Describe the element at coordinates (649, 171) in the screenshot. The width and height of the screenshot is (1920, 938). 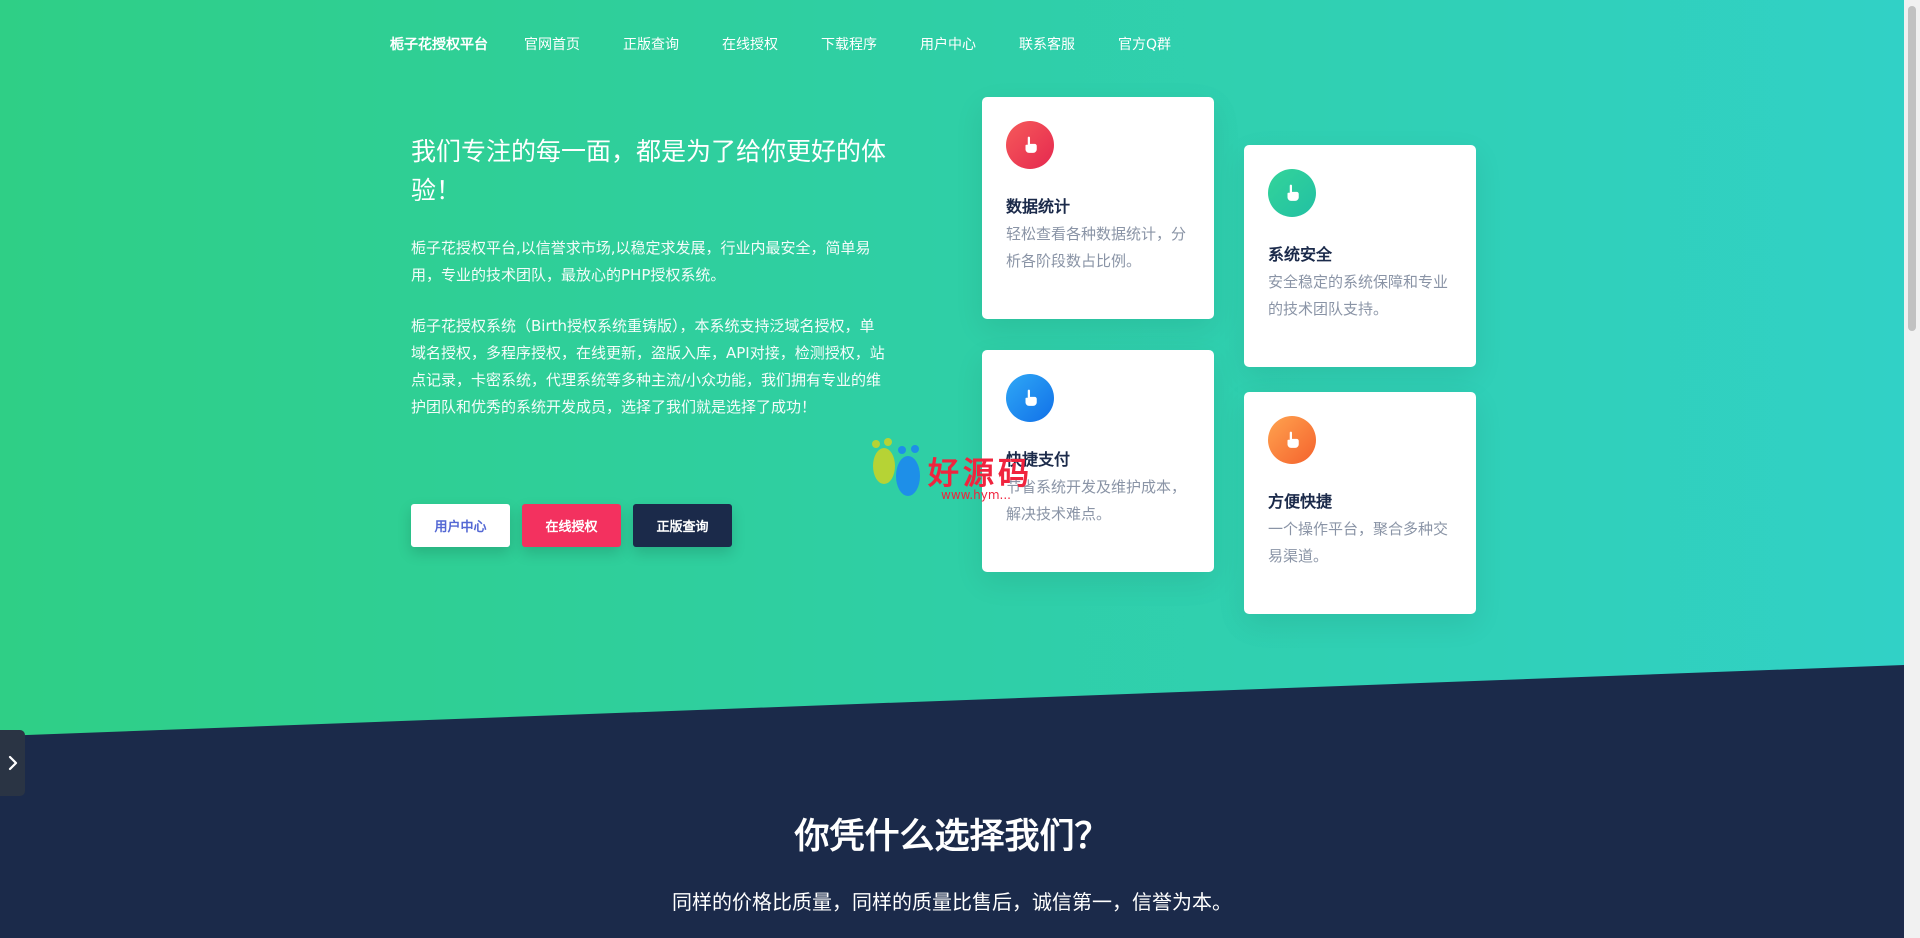
I see `hero-headline: 我们专注的每一面，都是为了给你更好的体验！` at that location.